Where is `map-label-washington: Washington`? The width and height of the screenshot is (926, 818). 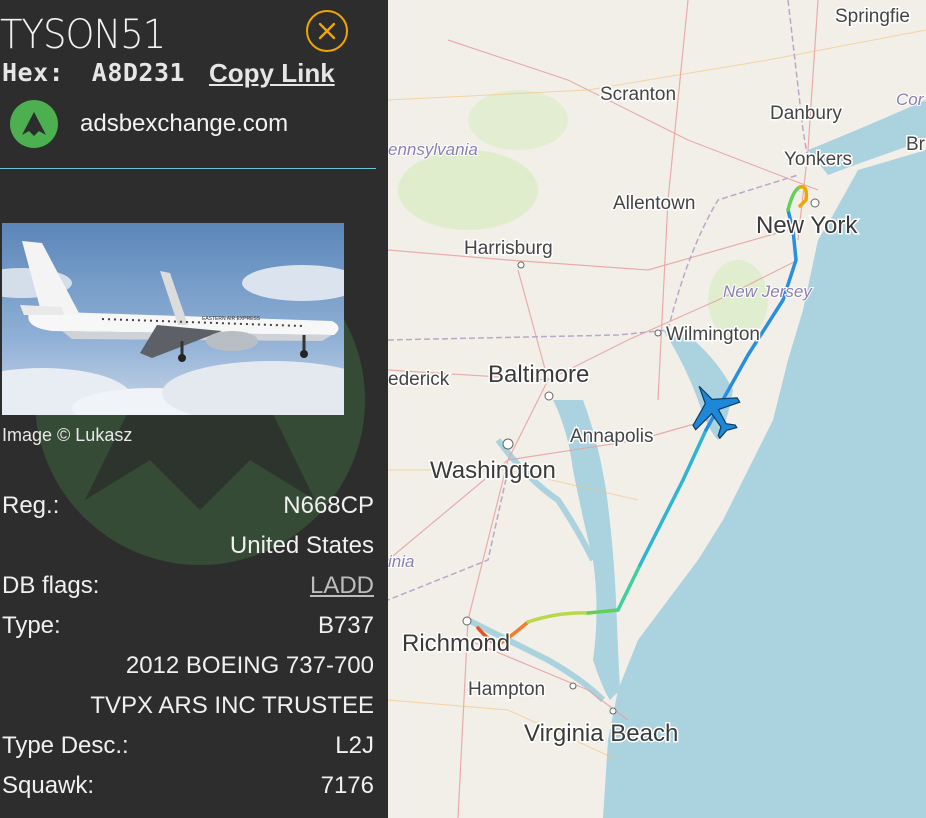
map-label-washington: Washington is located at coordinates (493, 470).